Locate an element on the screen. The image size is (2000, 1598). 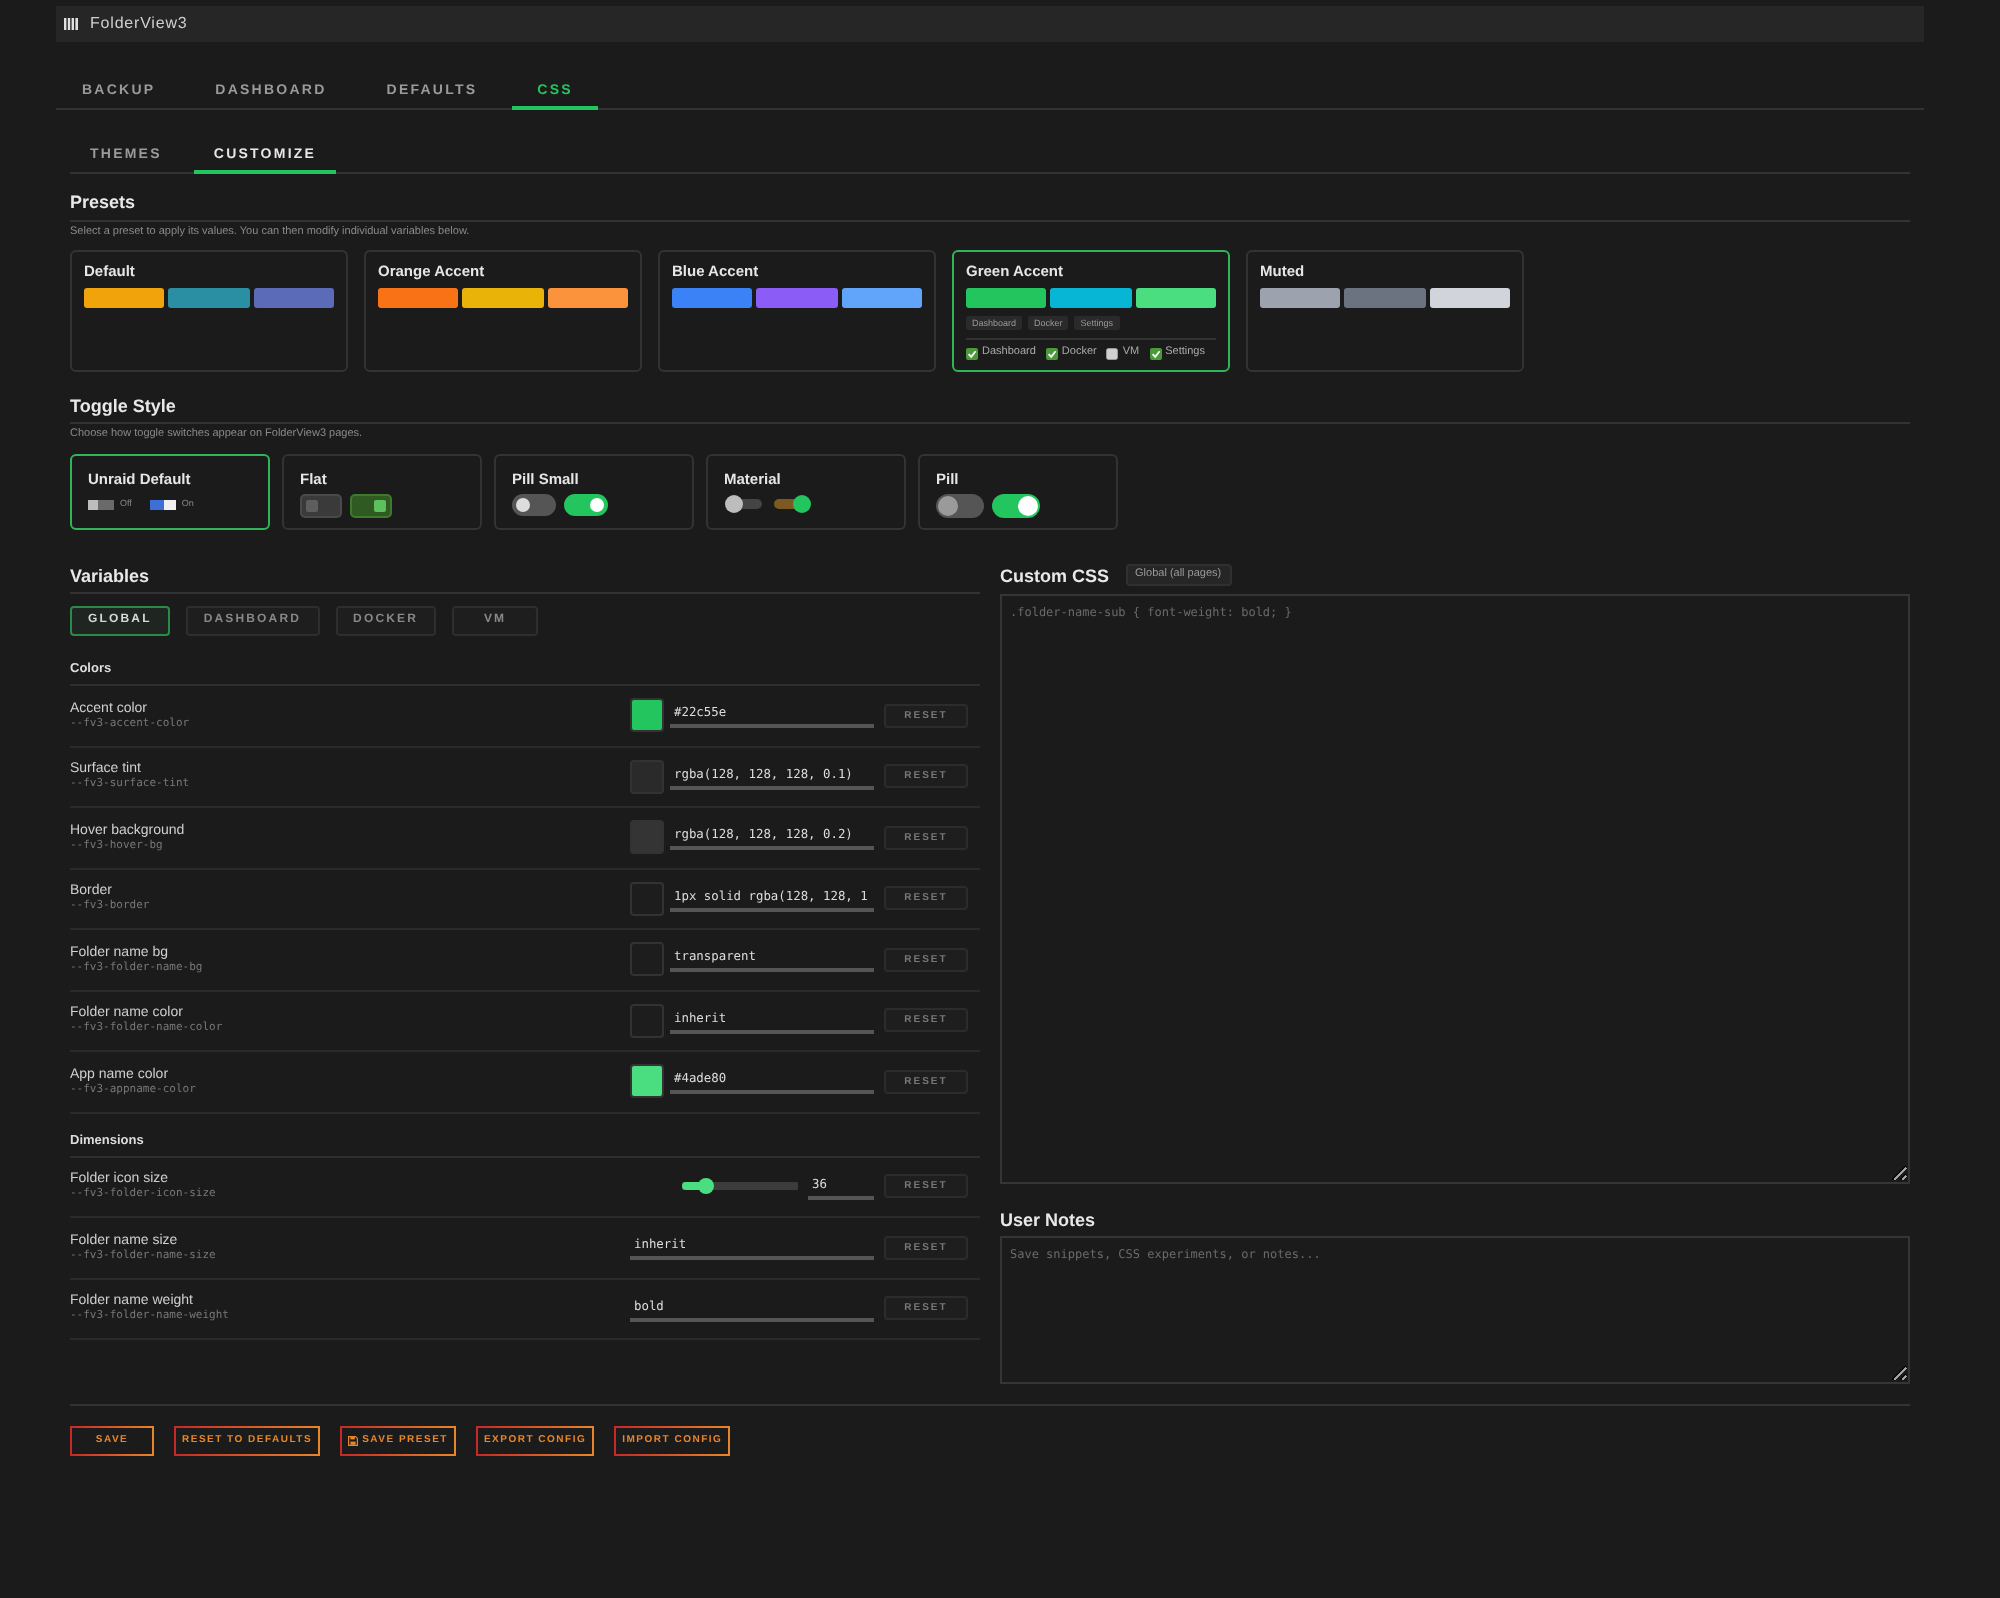
slider-thumb is located at coordinates (705, 1186).